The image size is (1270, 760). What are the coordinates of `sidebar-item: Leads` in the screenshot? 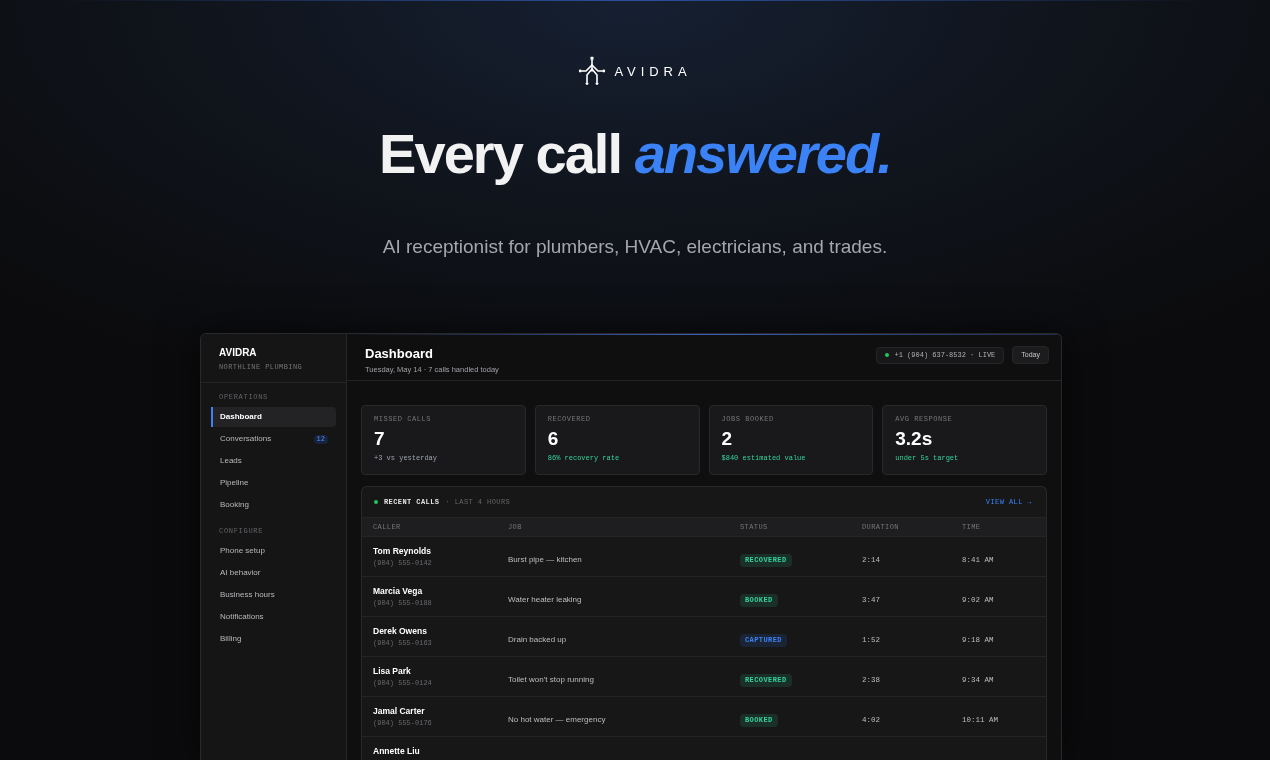 It's located at (273, 461).